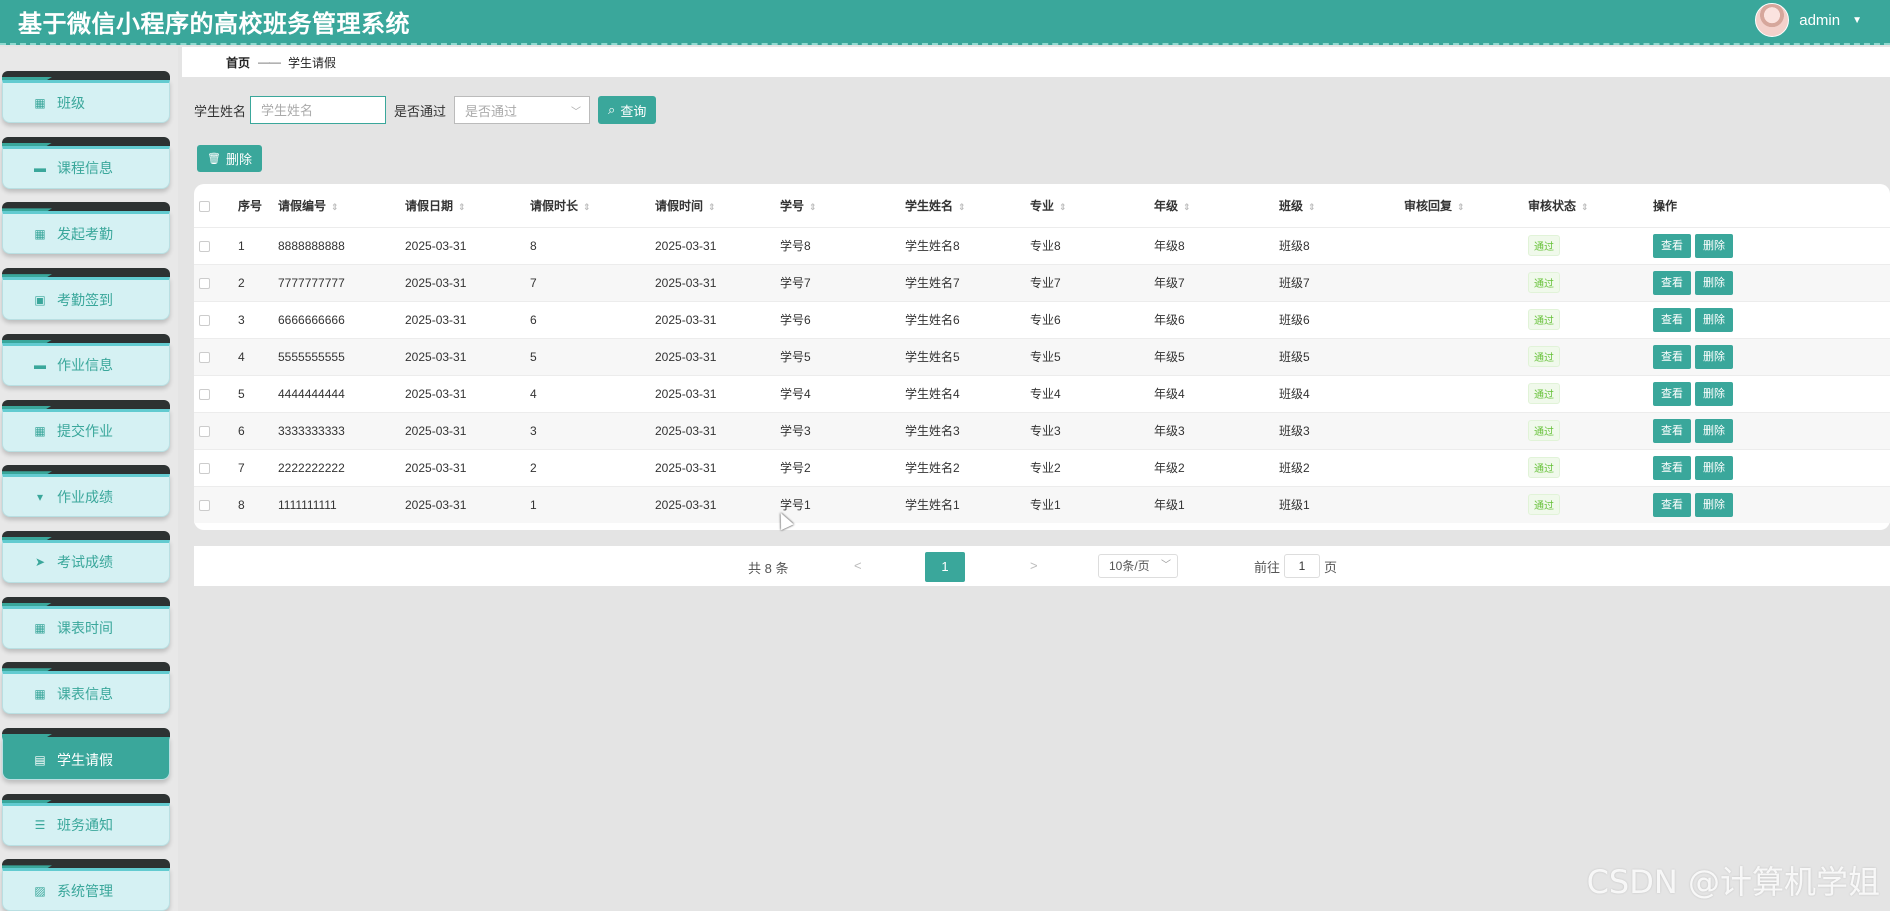  I want to click on sidebar-item: ▬ 作业信息, so click(86, 359).